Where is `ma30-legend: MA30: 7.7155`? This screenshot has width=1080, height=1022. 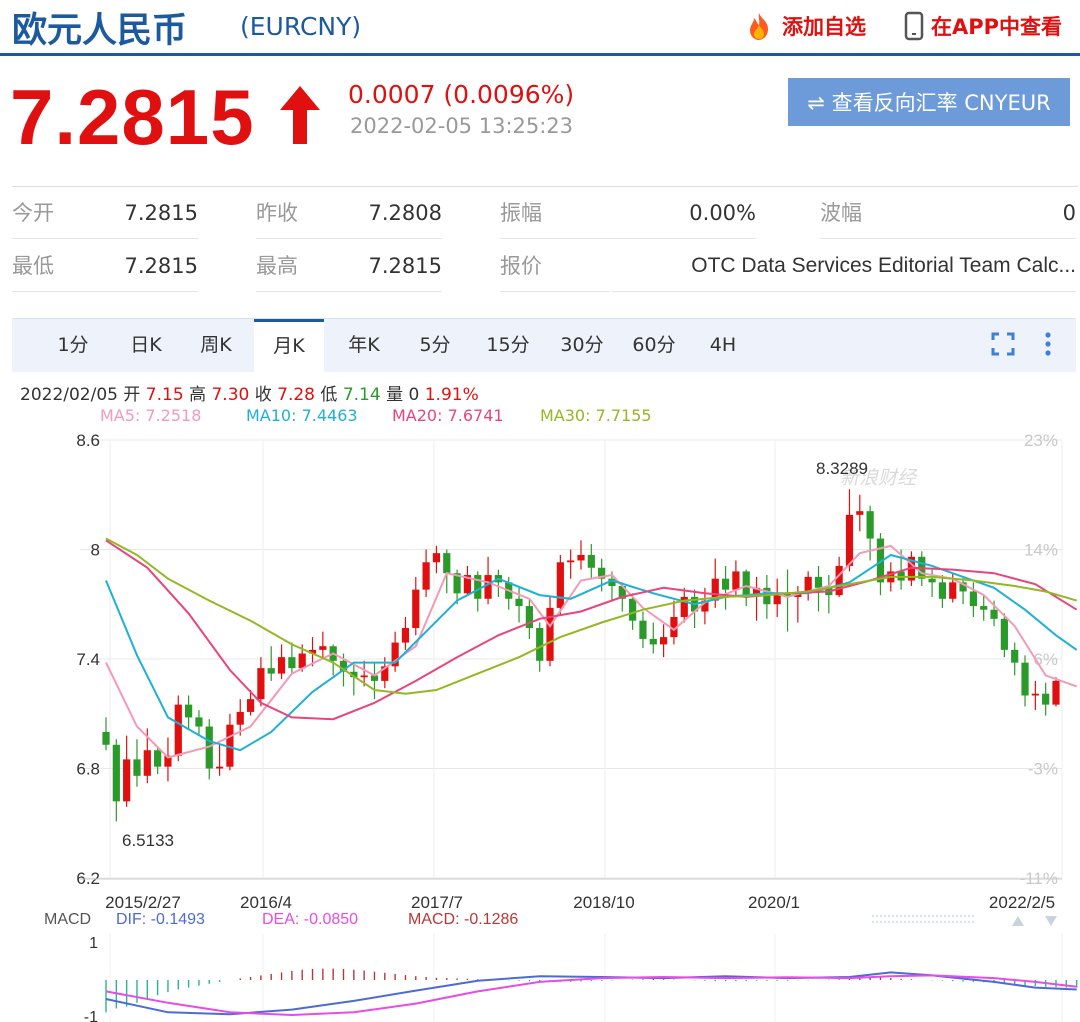 ma30-legend: MA30: 7.7155 is located at coordinates (596, 415).